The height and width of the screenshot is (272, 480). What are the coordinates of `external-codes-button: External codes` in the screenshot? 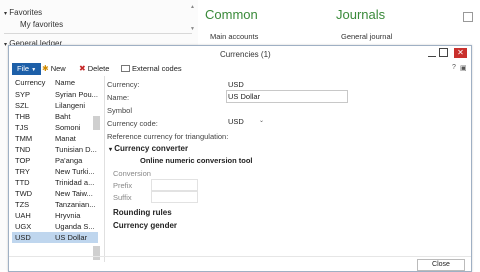 It's located at (151, 68).